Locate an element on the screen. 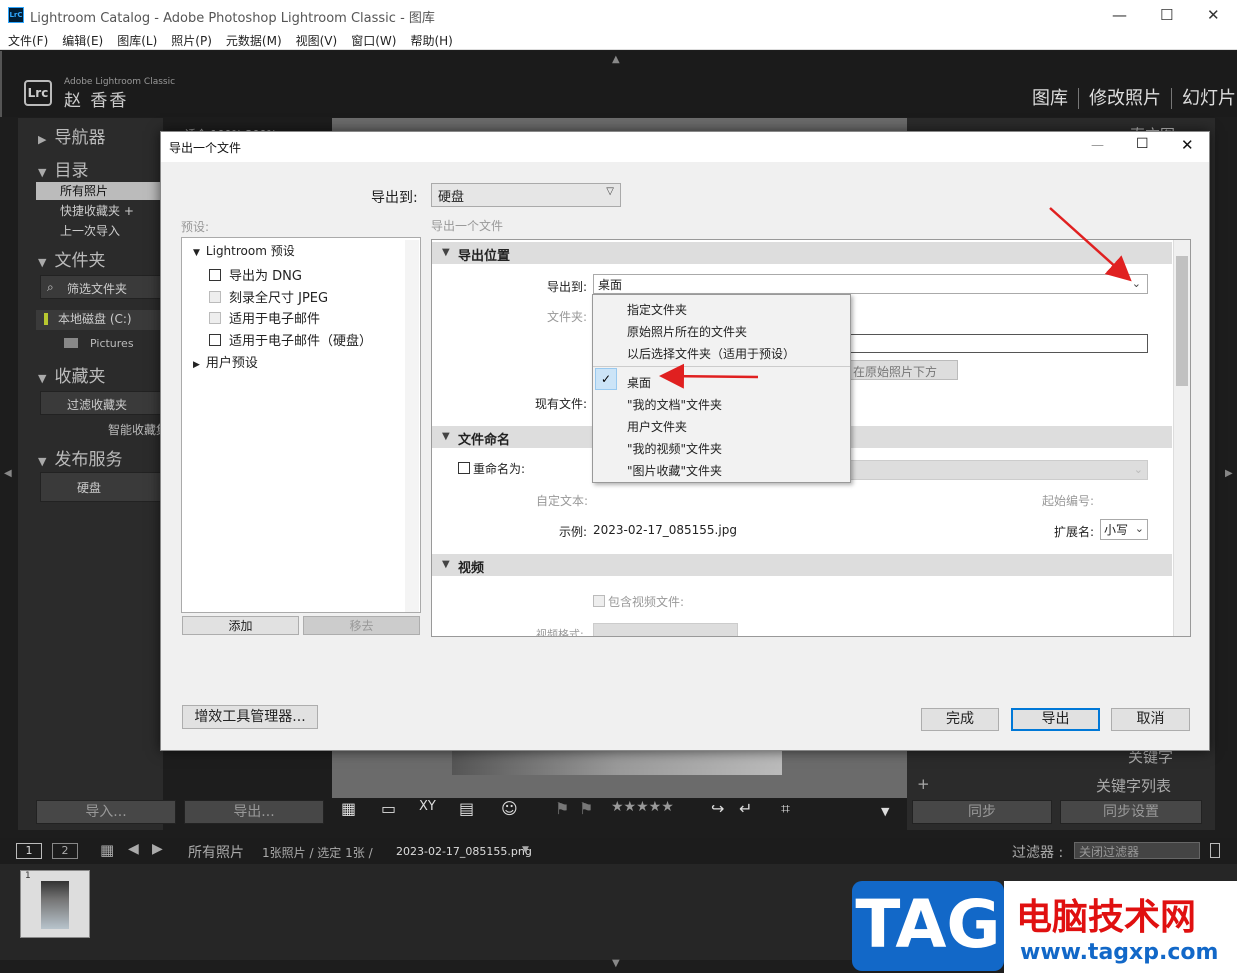 This screenshot has width=1237, height=973. watermark-url: www.tagxp.com is located at coordinates (1119, 952).